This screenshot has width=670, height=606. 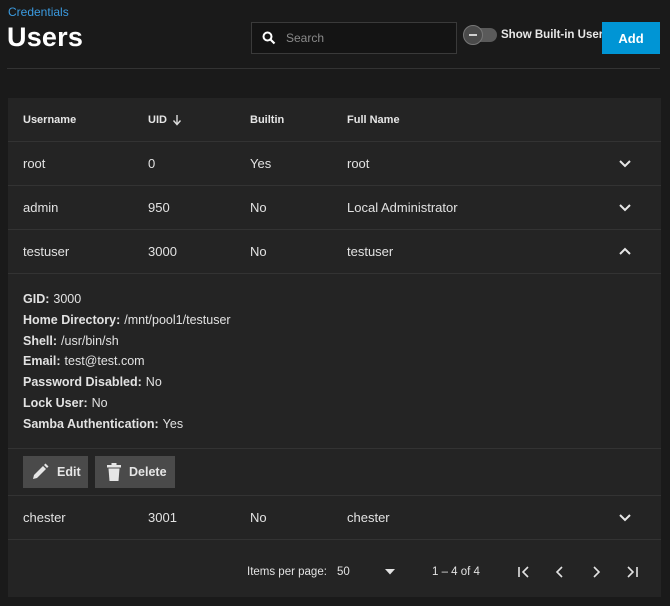 What do you see at coordinates (159, 207) in the screenshot?
I see `cell-uid: 950` at bounding box center [159, 207].